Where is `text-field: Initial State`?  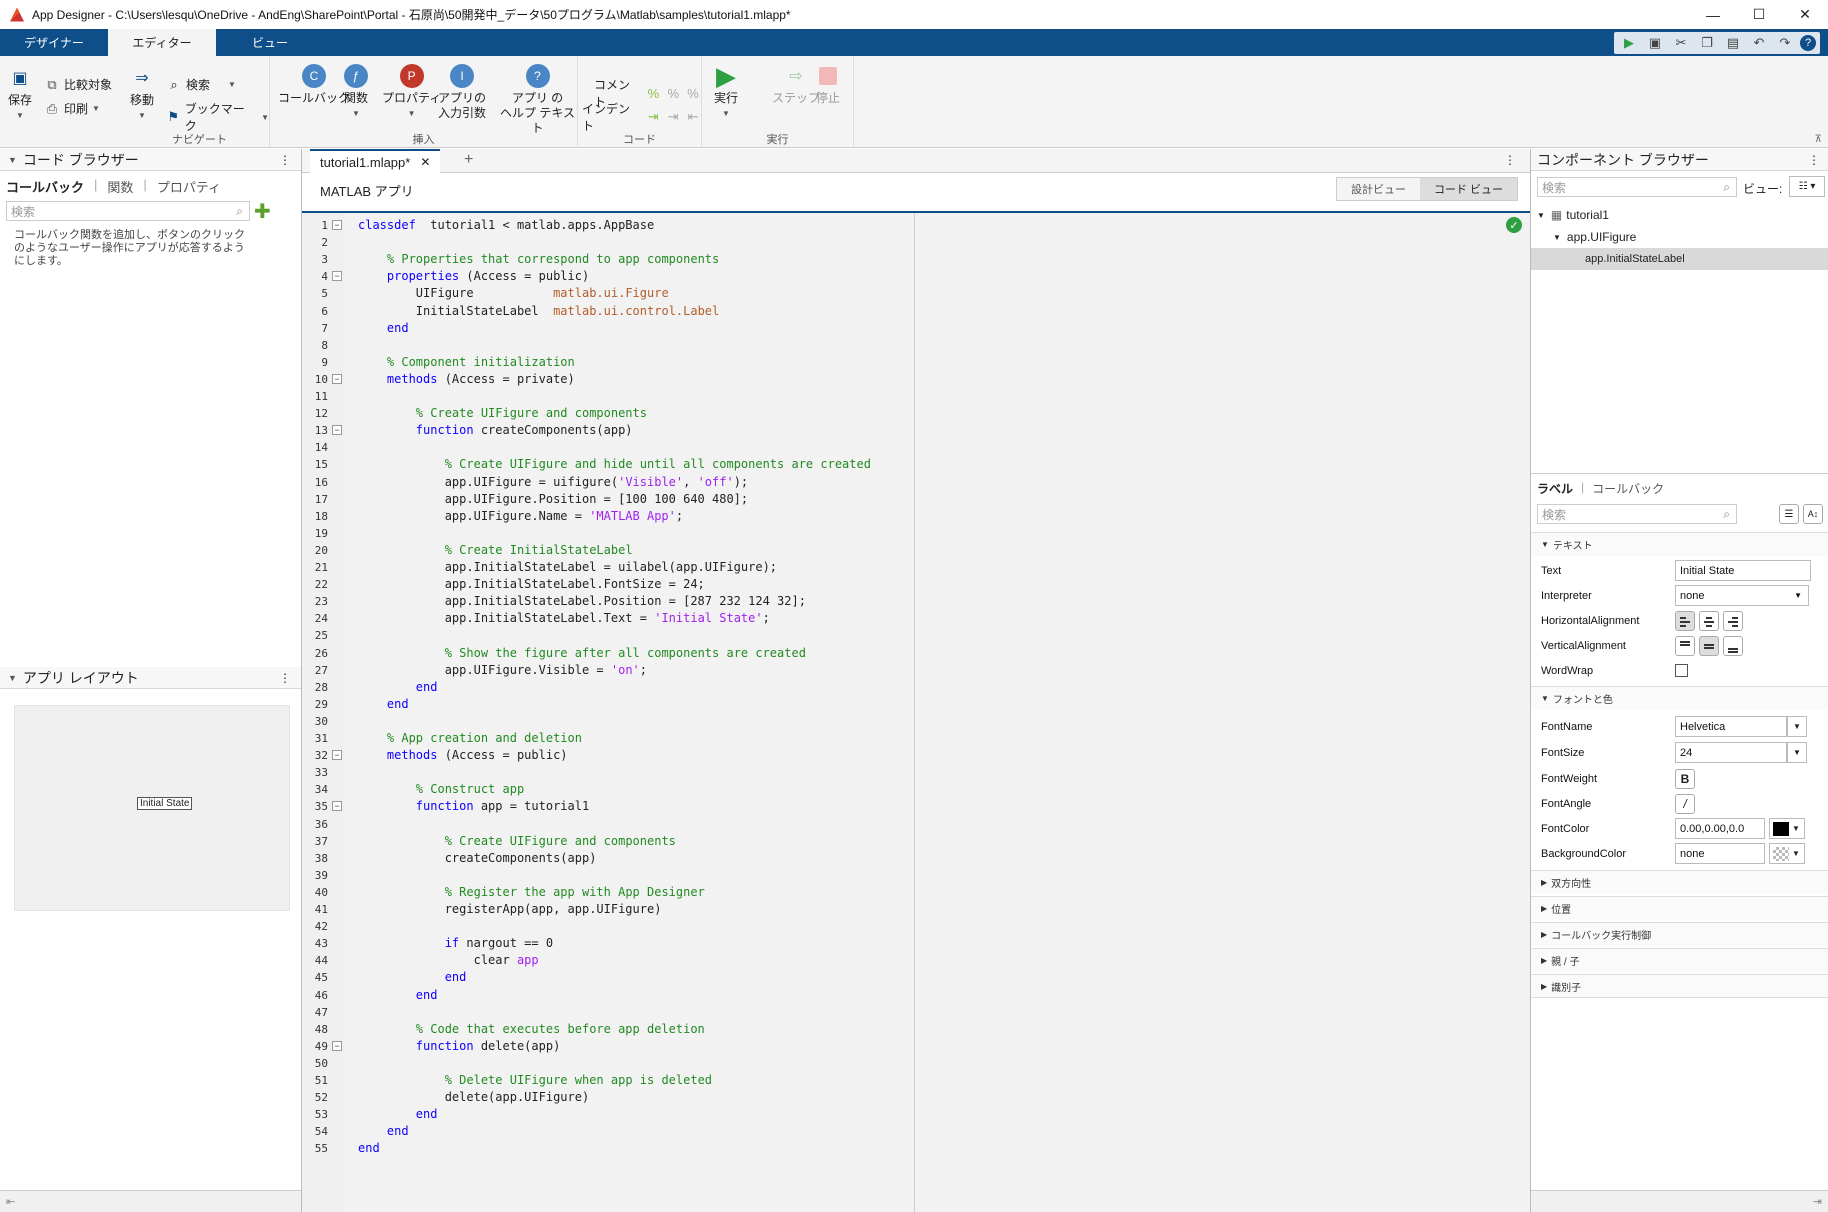 text-field: Initial State is located at coordinates (1743, 570).